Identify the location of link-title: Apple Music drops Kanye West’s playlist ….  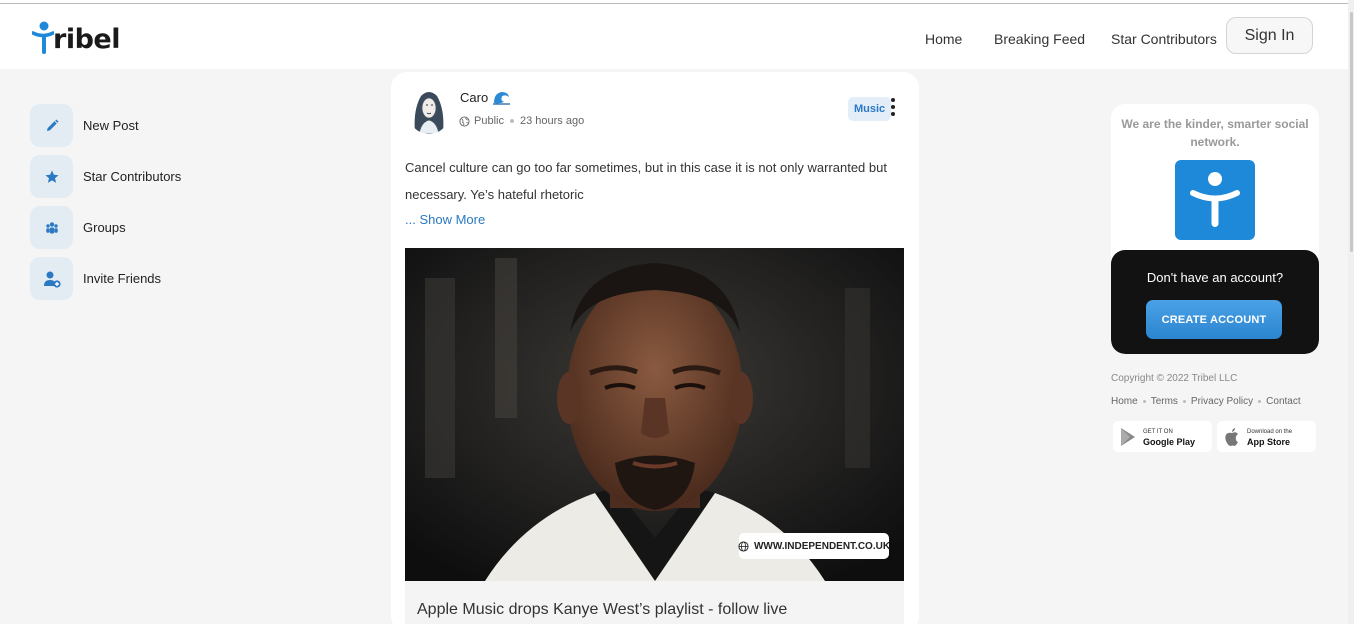
(654, 602).